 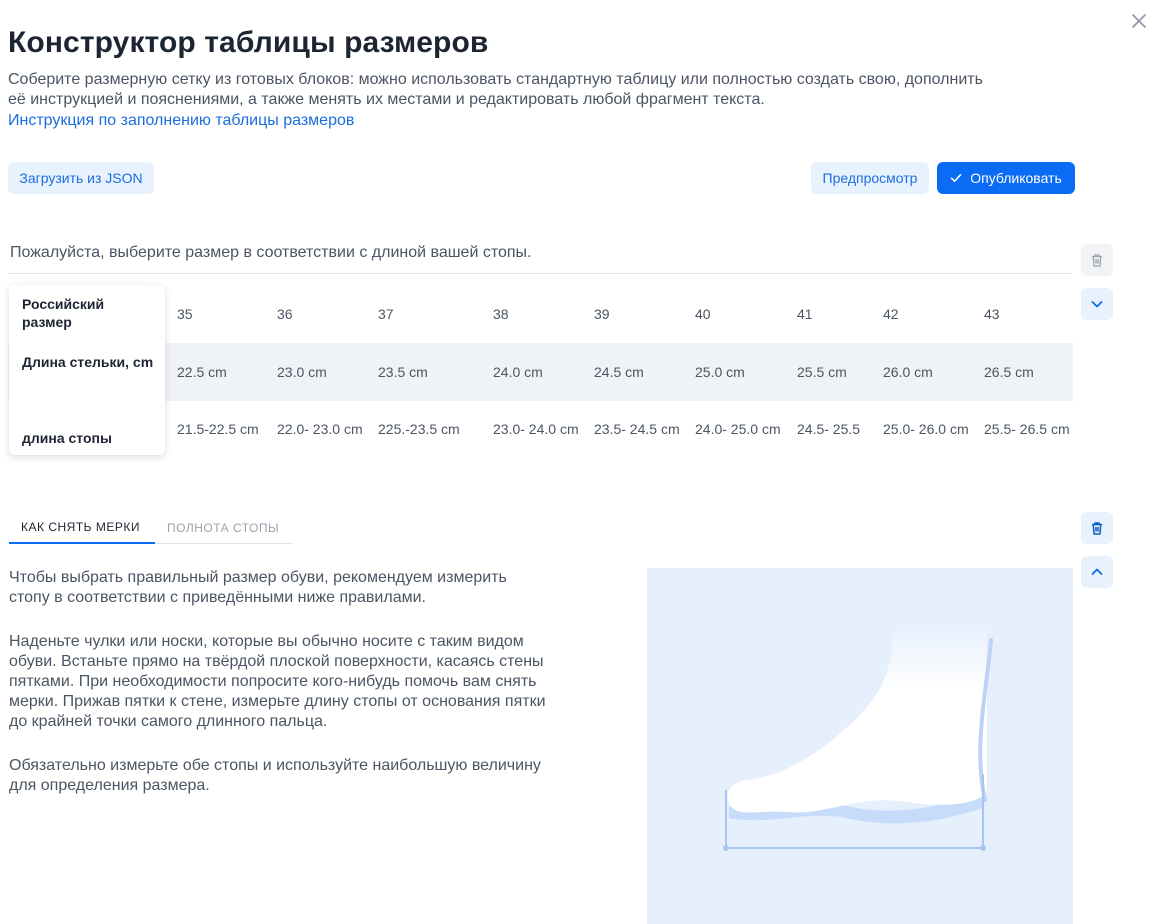 What do you see at coordinates (891, 314) in the screenshot?
I see `table-cell: 42` at bounding box center [891, 314].